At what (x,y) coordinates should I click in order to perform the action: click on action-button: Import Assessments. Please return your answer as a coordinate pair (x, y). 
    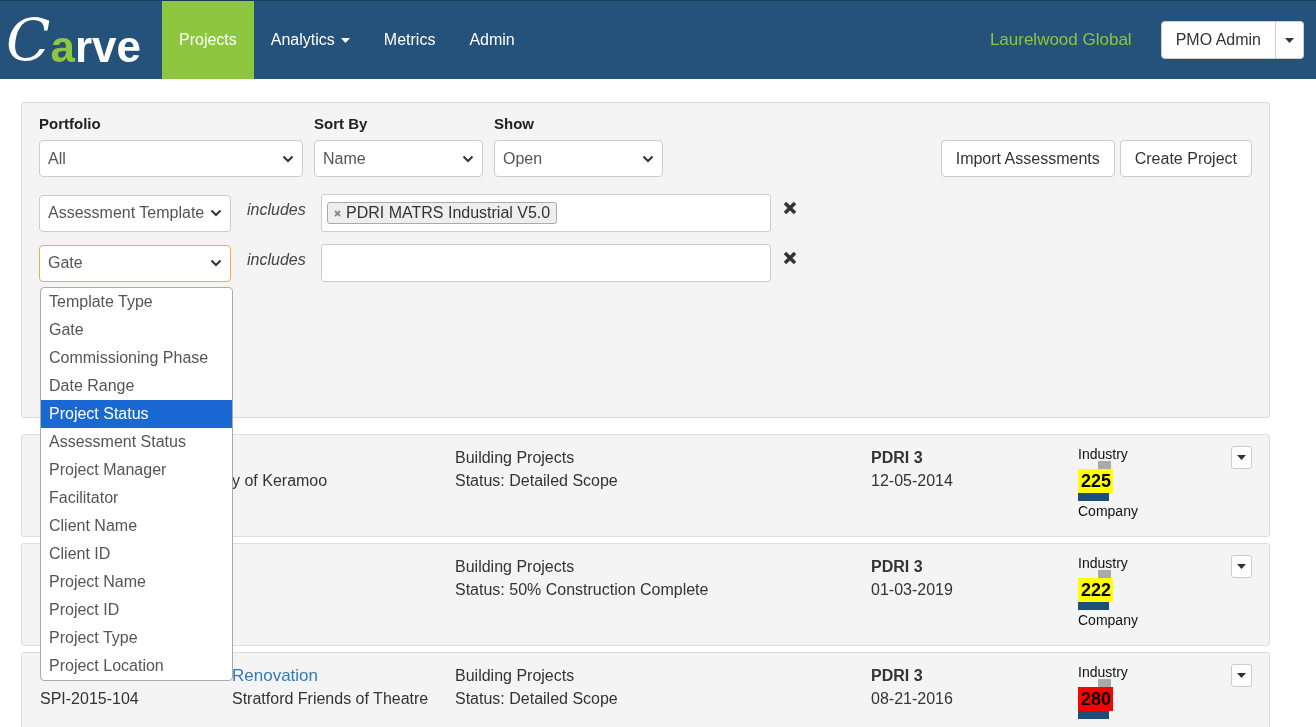
    Looking at the image, I should click on (1027, 158).